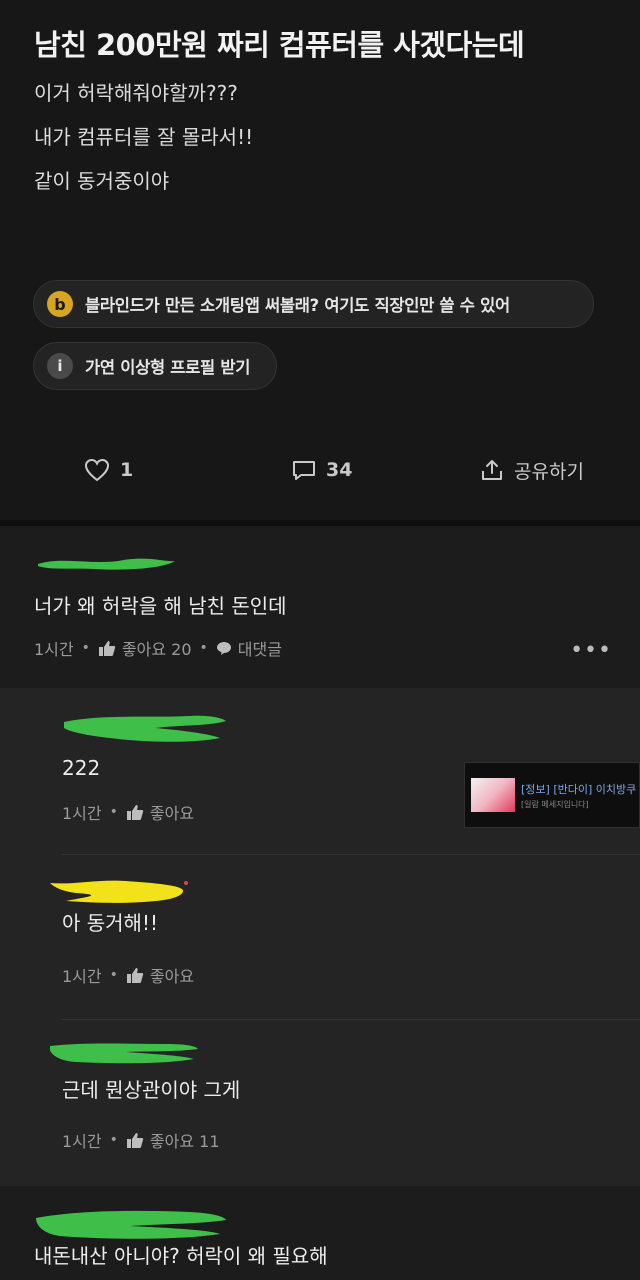 The image size is (640, 1280). I want to click on post-body-line: 이거 허락해줘야할까???, so click(136, 93).